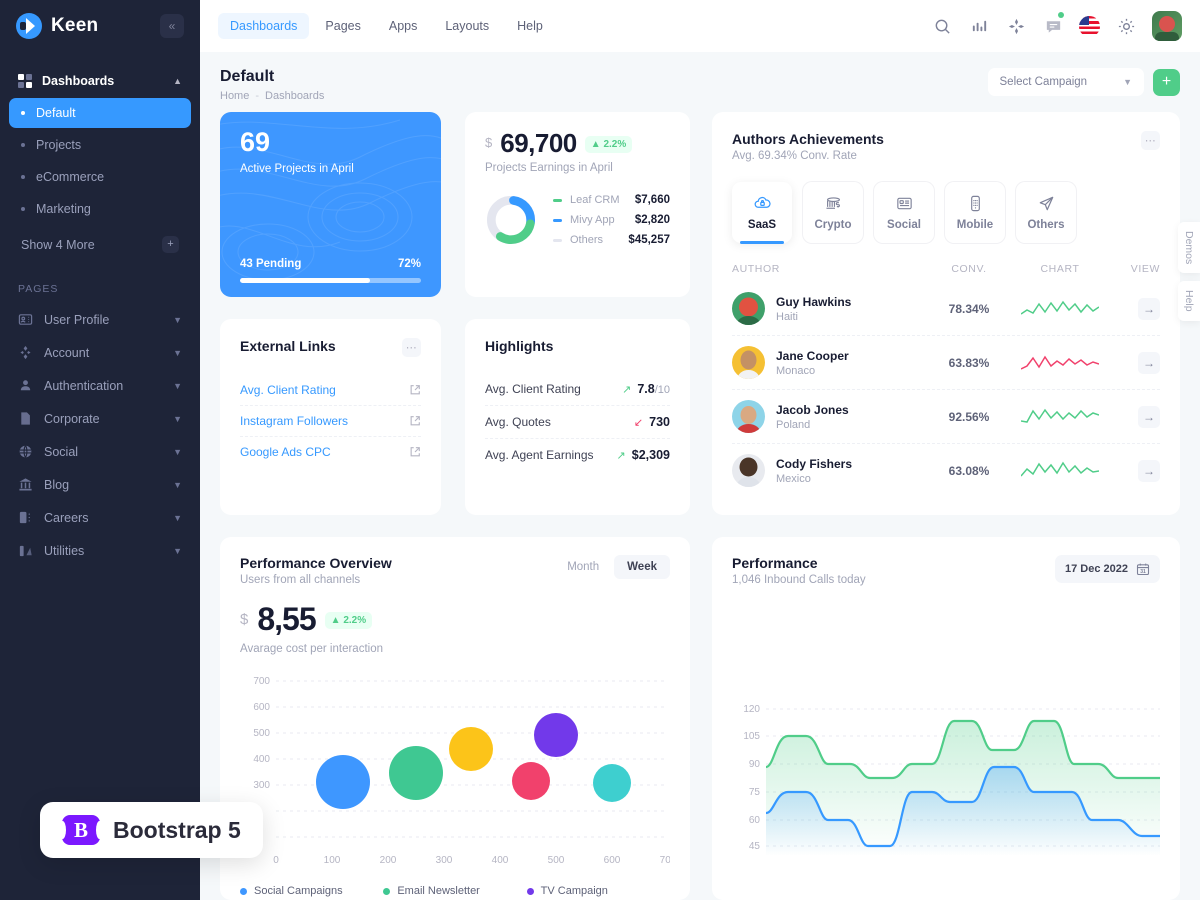  Describe the element at coordinates (244, 619) in the screenshot. I see `currency-symbol: $` at that location.